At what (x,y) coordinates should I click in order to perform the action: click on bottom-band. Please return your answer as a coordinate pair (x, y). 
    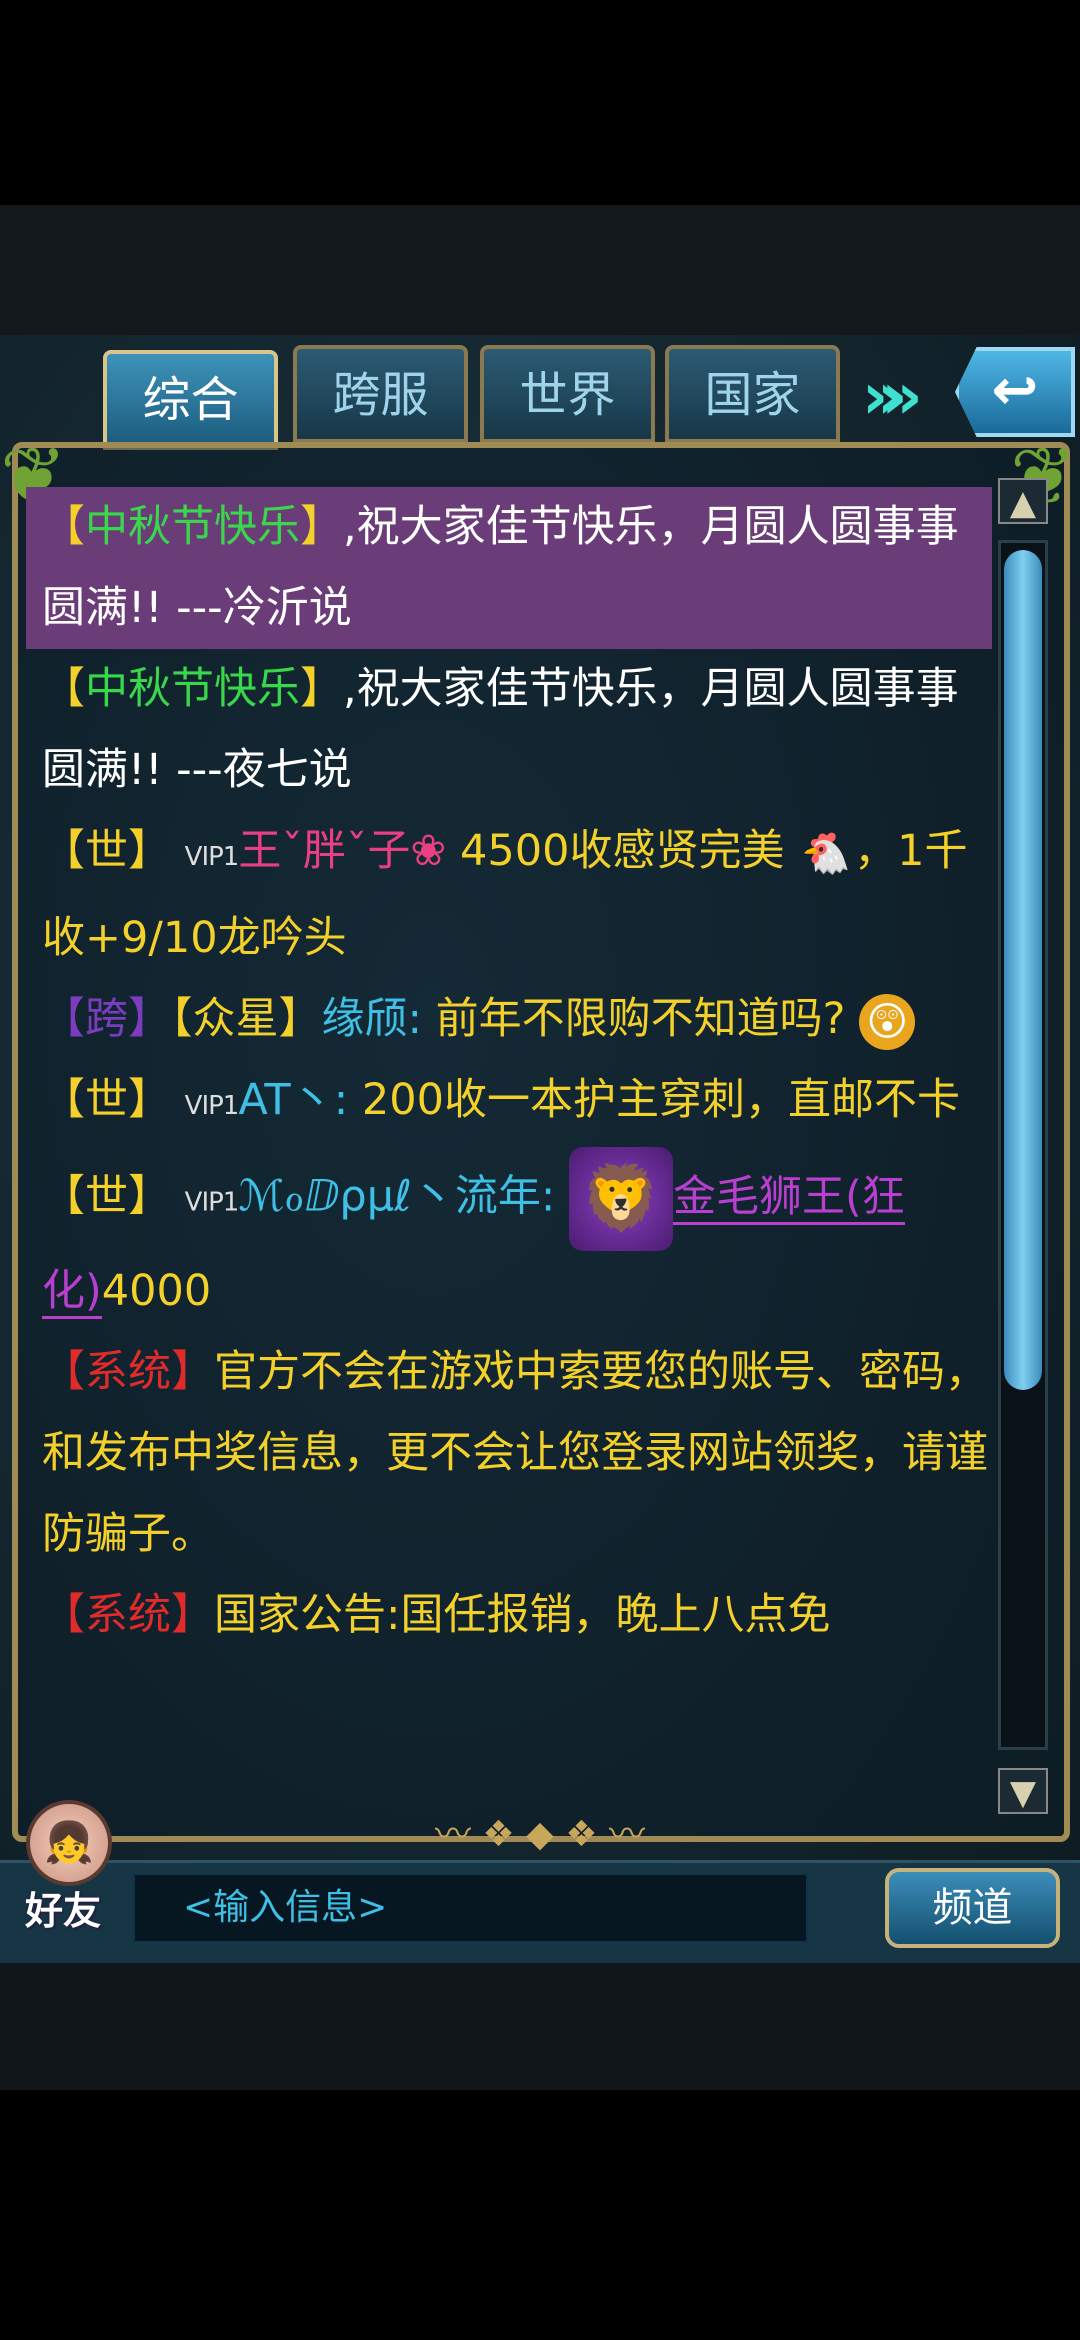
    Looking at the image, I should click on (540, 2025).